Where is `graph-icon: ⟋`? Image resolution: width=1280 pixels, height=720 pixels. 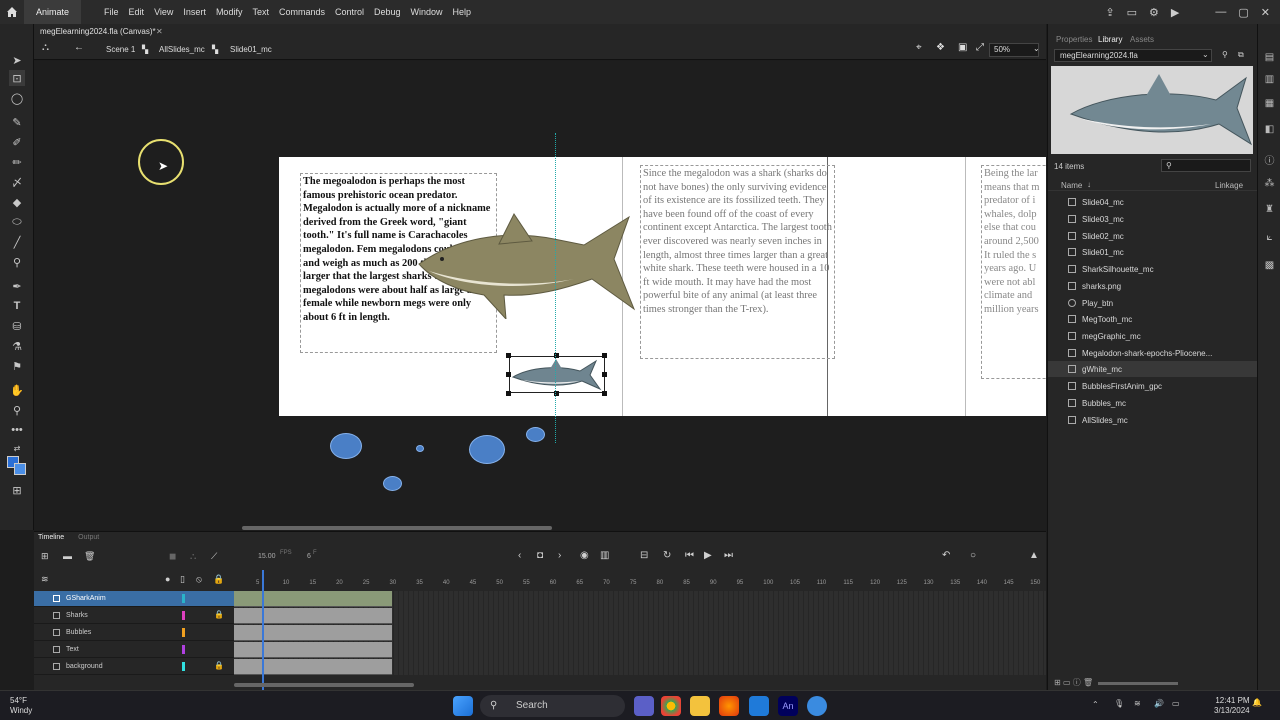 graph-icon: ⟋ is located at coordinates (214, 556).